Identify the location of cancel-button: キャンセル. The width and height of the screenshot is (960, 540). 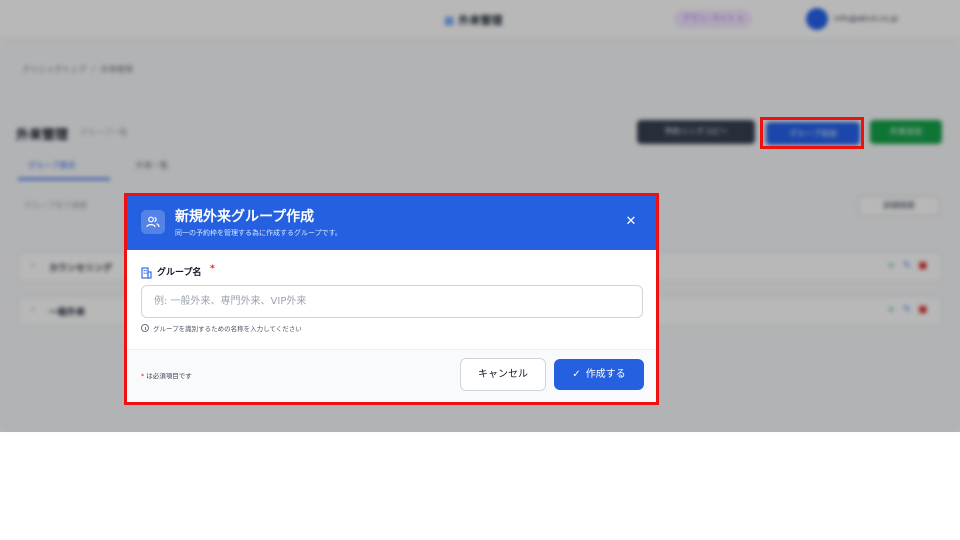
(503, 374).